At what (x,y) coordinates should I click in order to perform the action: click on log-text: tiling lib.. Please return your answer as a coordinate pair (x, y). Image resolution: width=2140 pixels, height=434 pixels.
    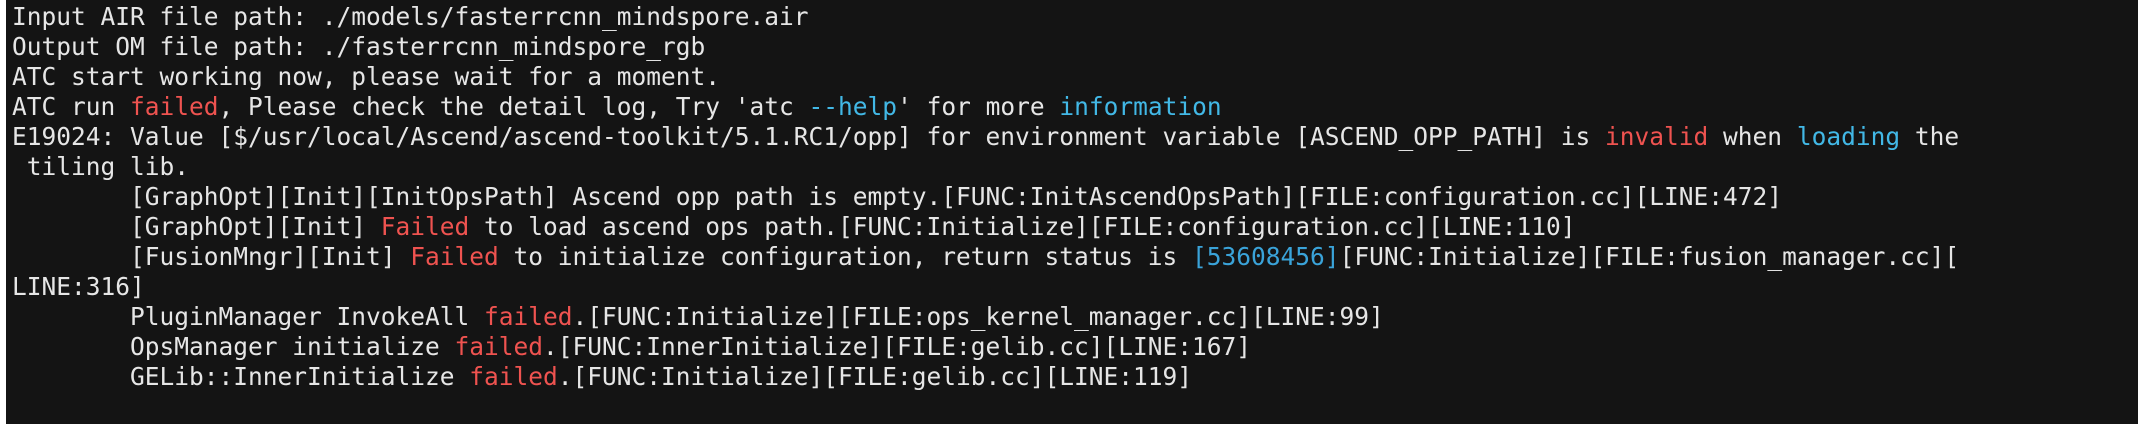
    Looking at the image, I should click on (101, 166).